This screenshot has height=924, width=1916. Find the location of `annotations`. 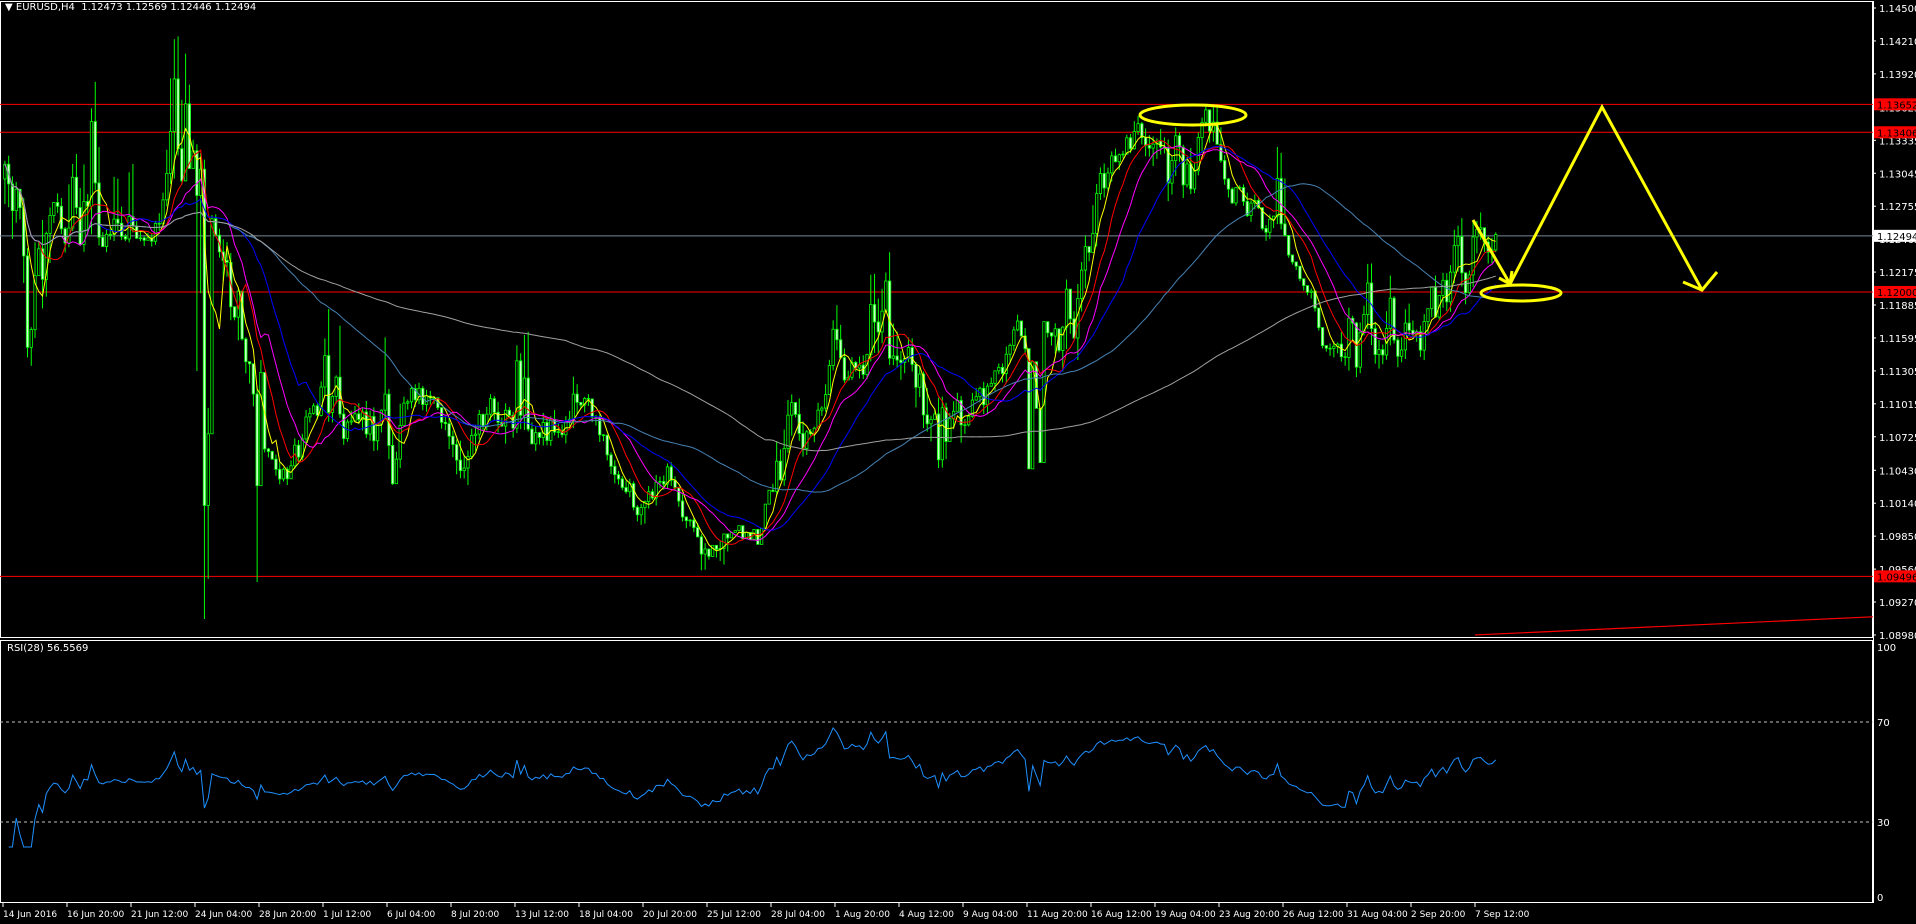

annotations is located at coordinates (1428, 203).